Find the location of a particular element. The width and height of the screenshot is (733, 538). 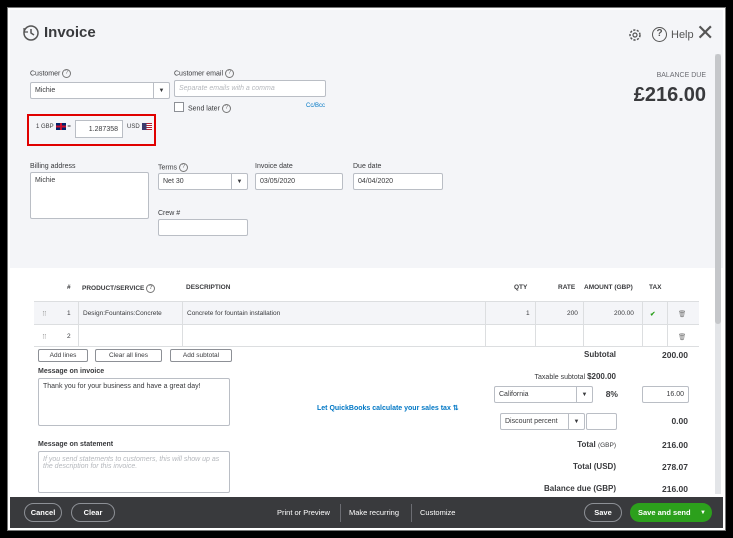

add-subtotal-button: Add subtotal is located at coordinates (201, 355).